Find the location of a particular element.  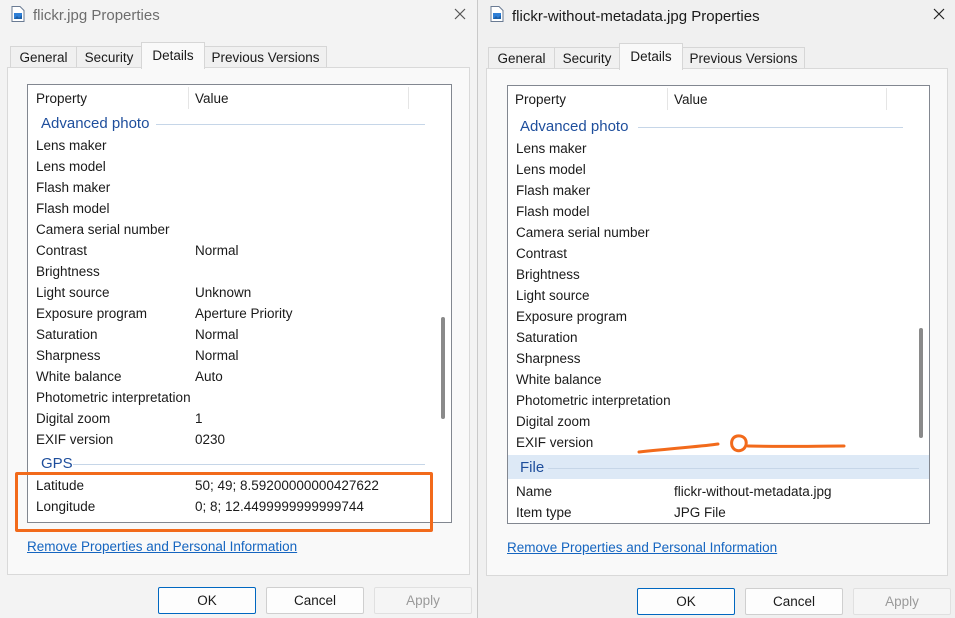

property-name: Contrast is located at coordinates (542, 253).